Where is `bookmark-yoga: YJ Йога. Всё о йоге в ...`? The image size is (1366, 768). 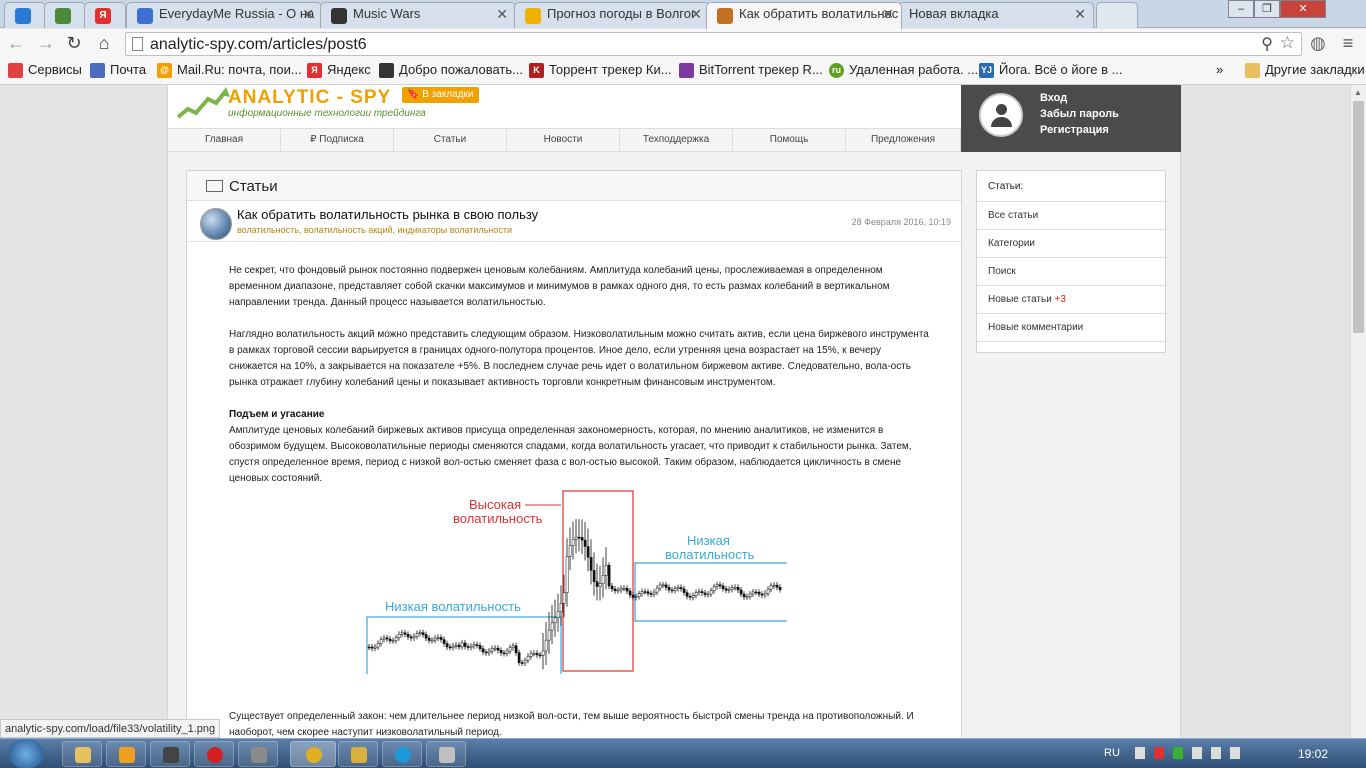 bookmark-yoga: YJ Йога. Всё о йоге в ... is located at coordinates (1050, 70).